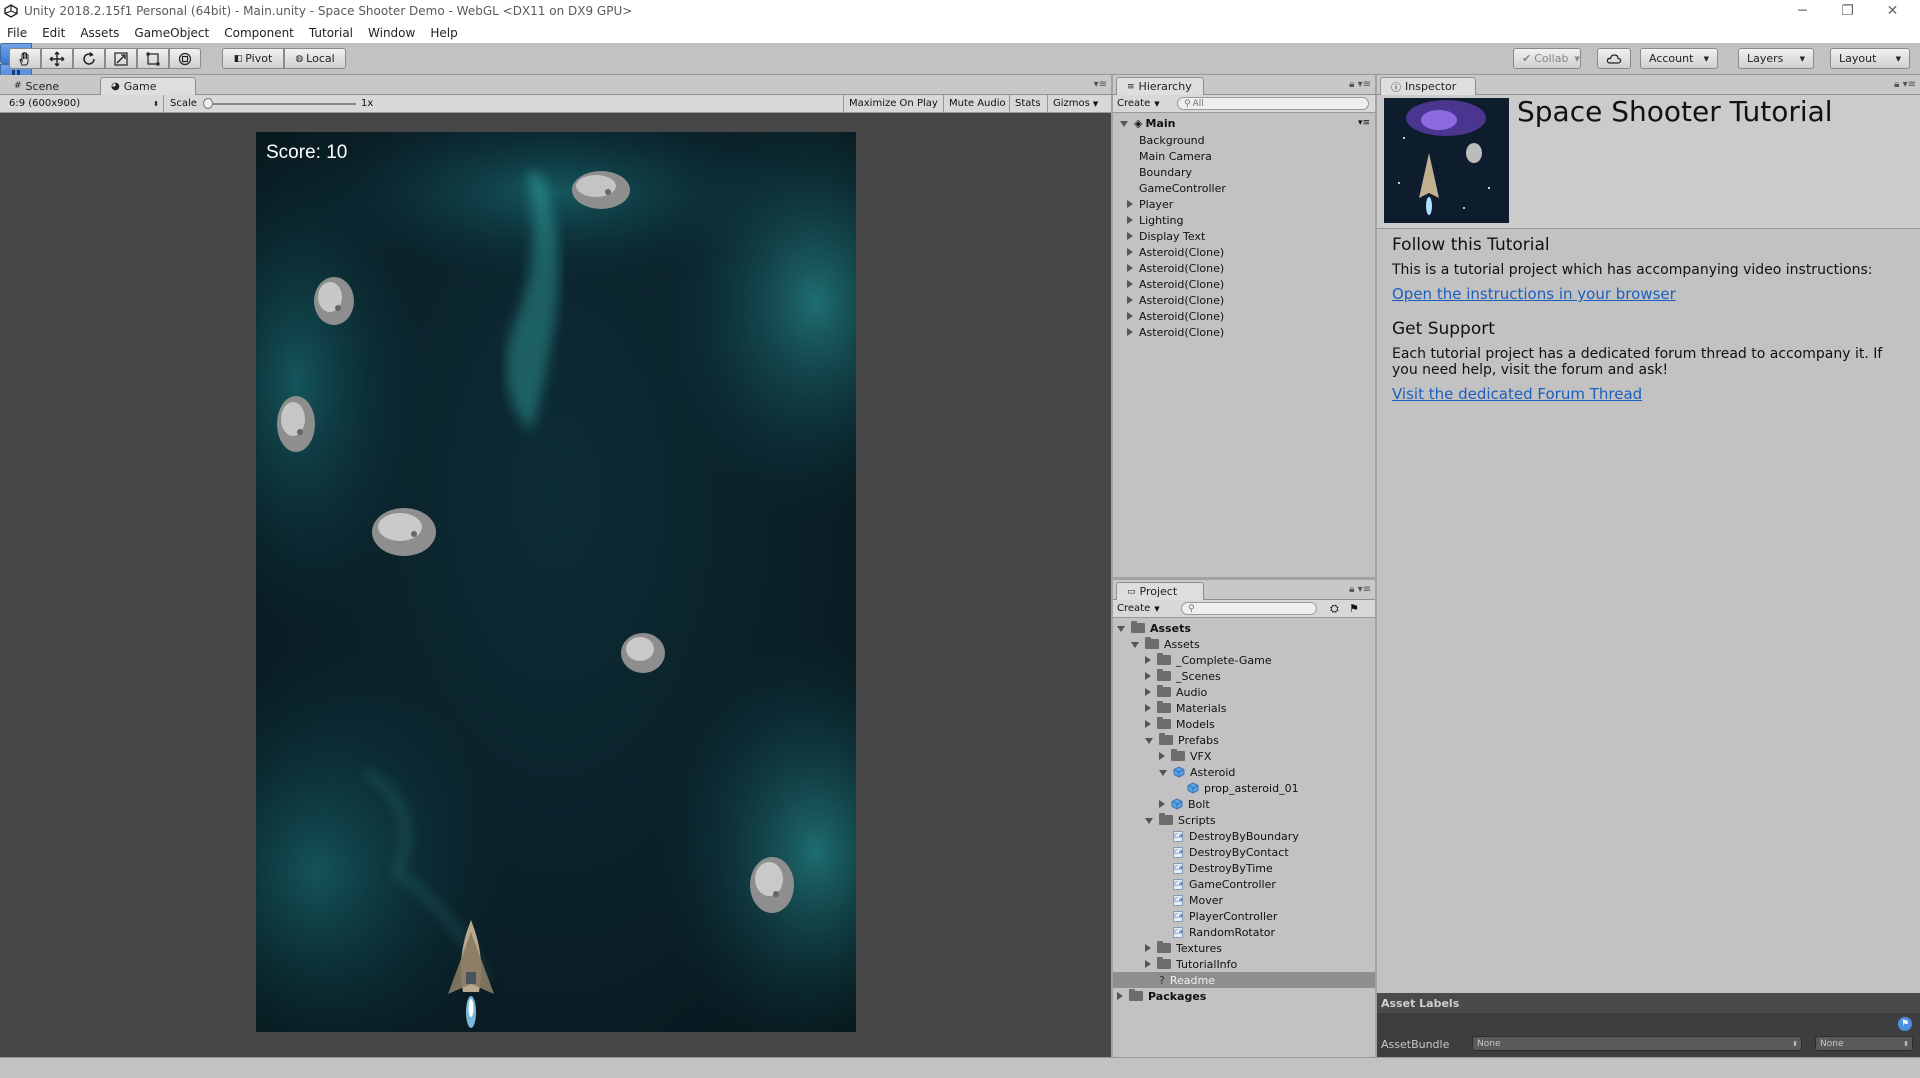  What do you see at coordinates (1870, 58) in the screenshot?
I see `layout-dropdown: Layout ▼` at bounding box center [1870, 58].